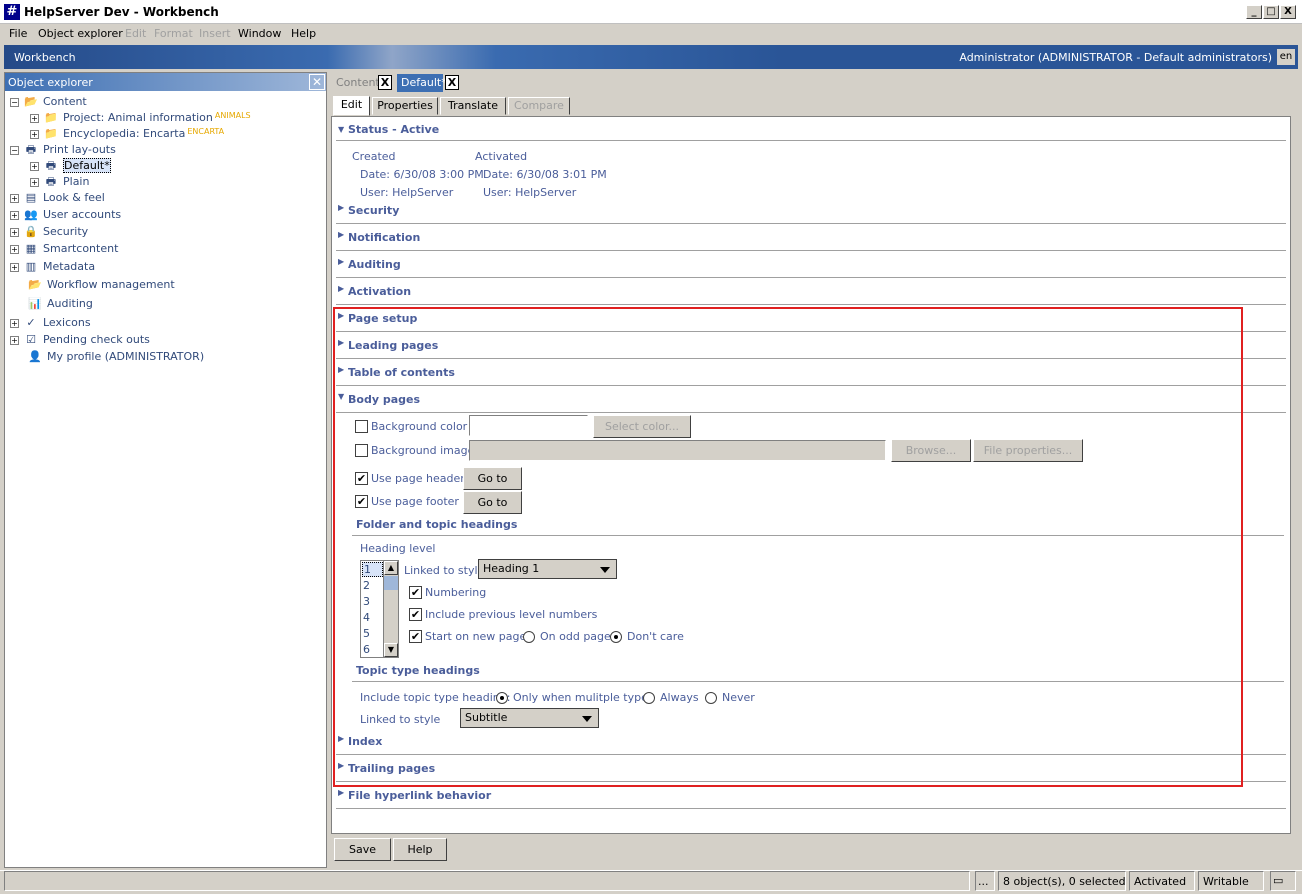 This screenshot has width=1302, height=894. What do you see at coordinates (167, 269) in the screenshot?
I see `tree-item-metadata: + ▥ Metadata` at bounding box center [167, 269].